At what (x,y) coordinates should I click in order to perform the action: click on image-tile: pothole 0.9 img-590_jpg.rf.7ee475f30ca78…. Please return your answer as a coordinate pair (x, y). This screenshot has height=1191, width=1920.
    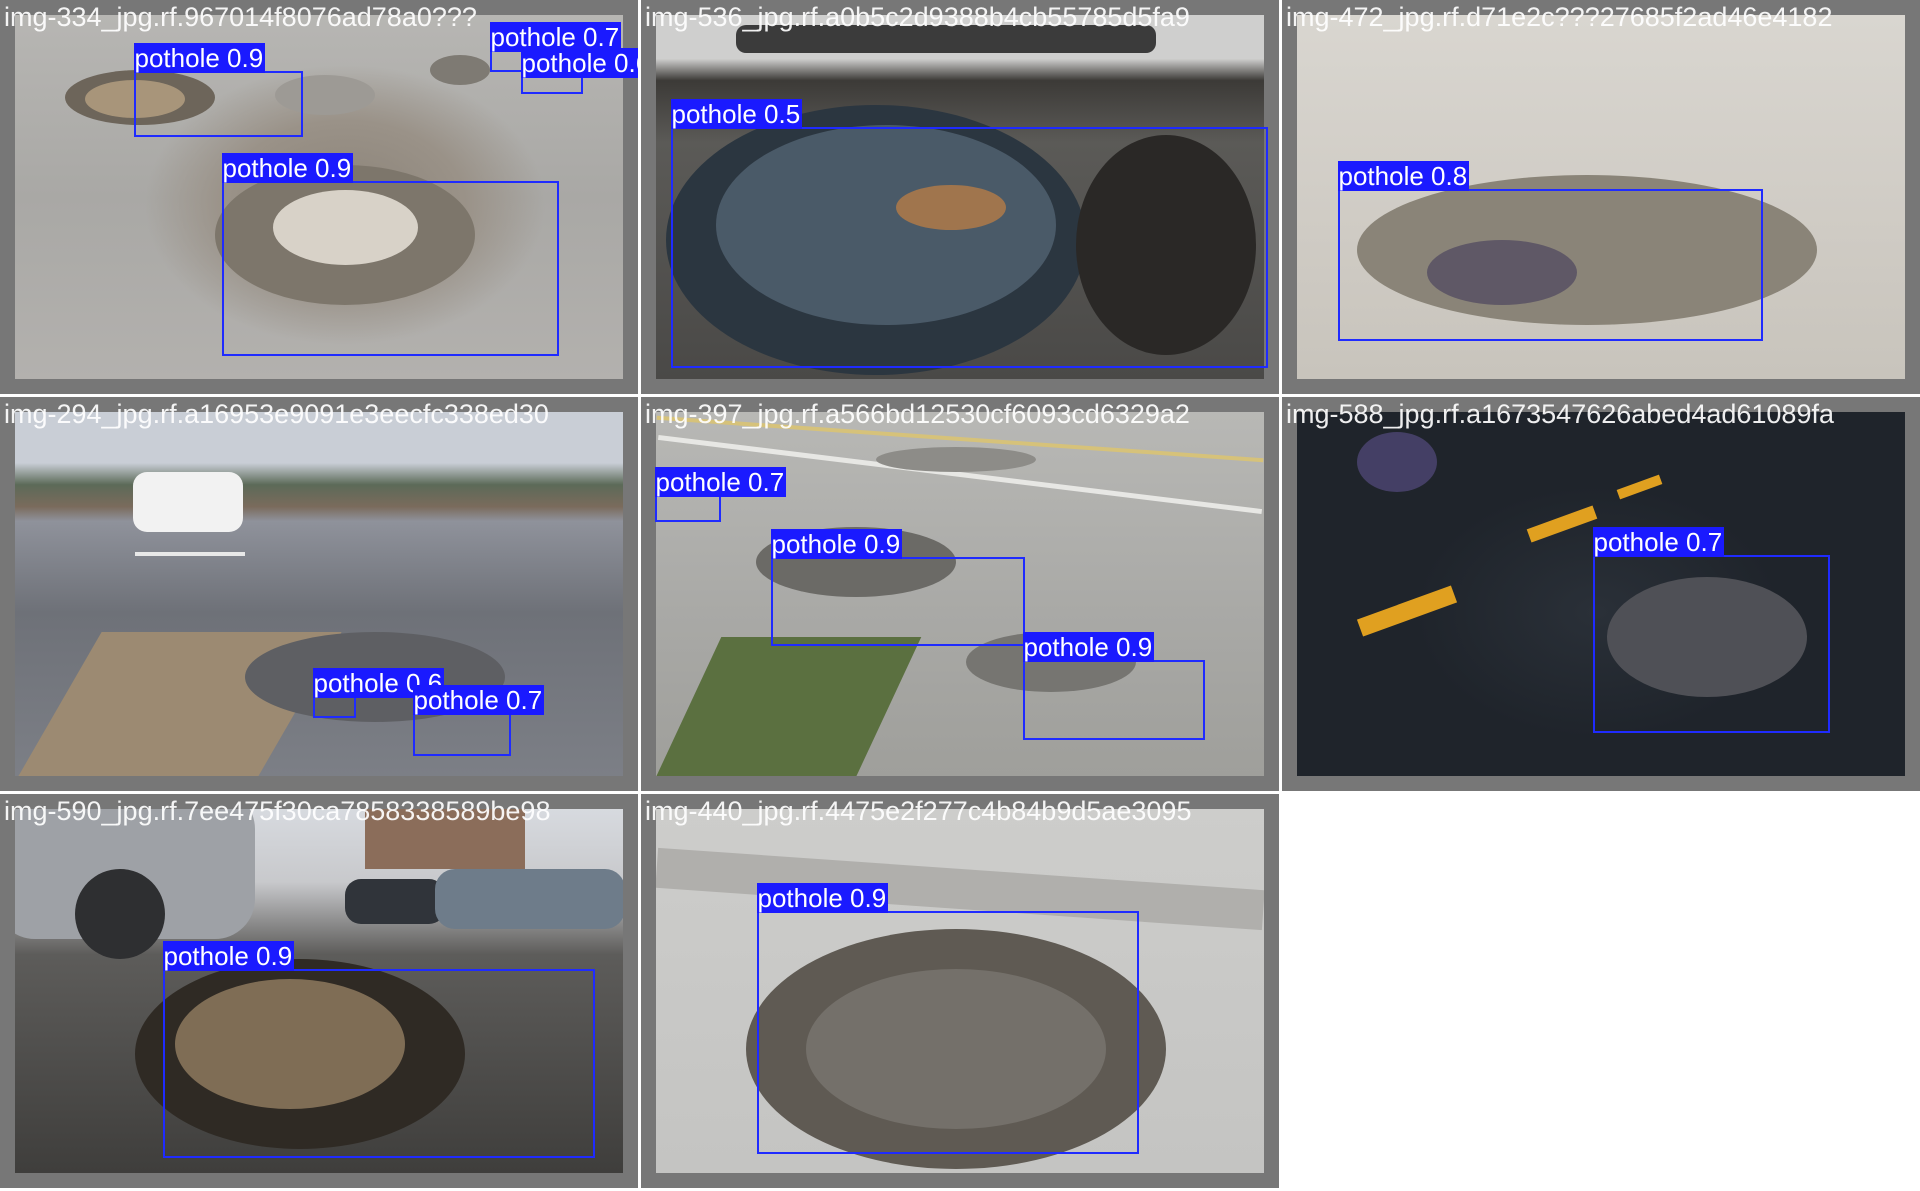
    Looking at the image, I should click on (319, 991).